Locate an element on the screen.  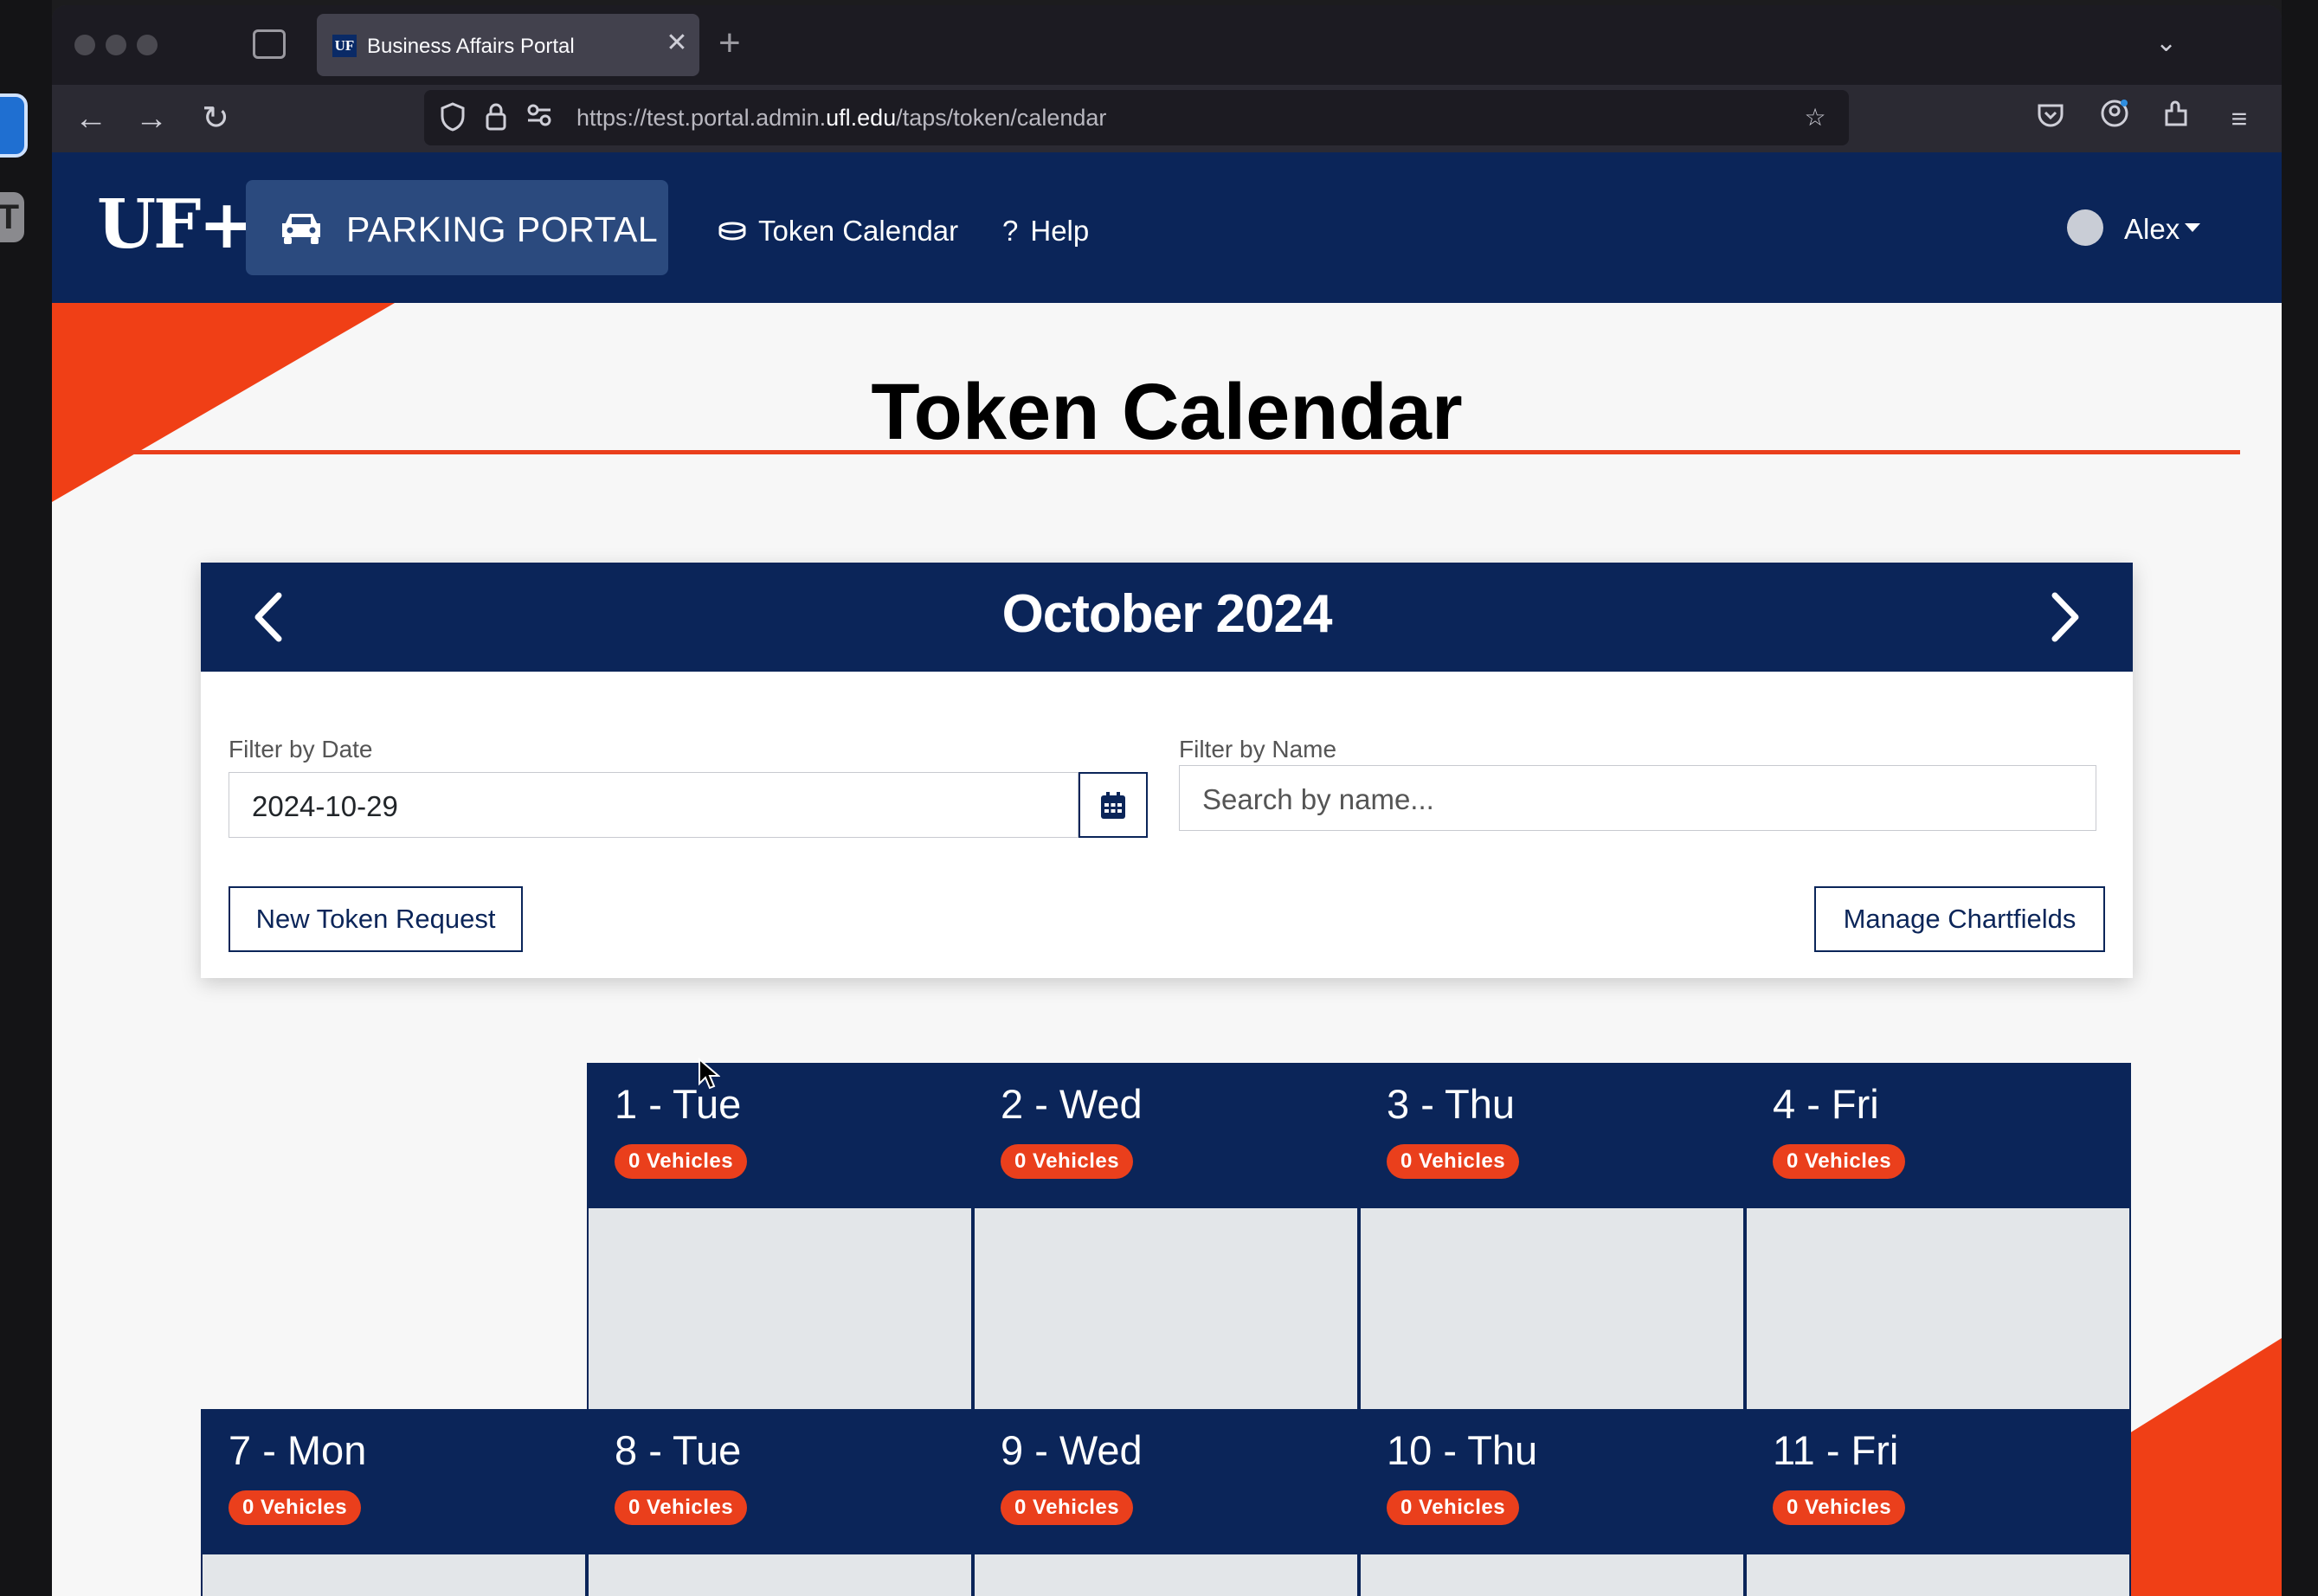
extensions-icon is located at coordinates (2177, 118).